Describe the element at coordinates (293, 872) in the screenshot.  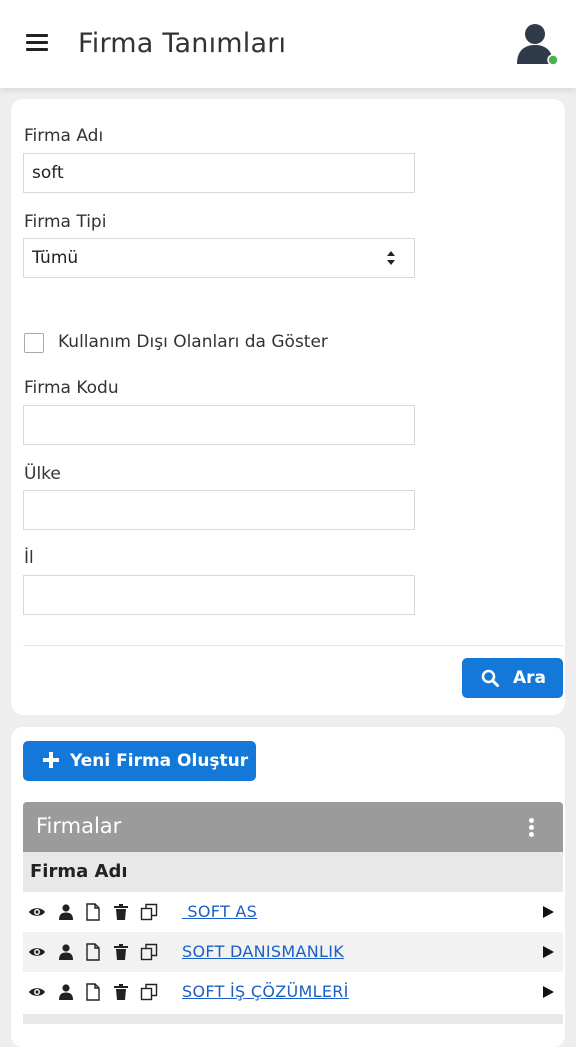
I see `column-header: Firma Adı` at that location.